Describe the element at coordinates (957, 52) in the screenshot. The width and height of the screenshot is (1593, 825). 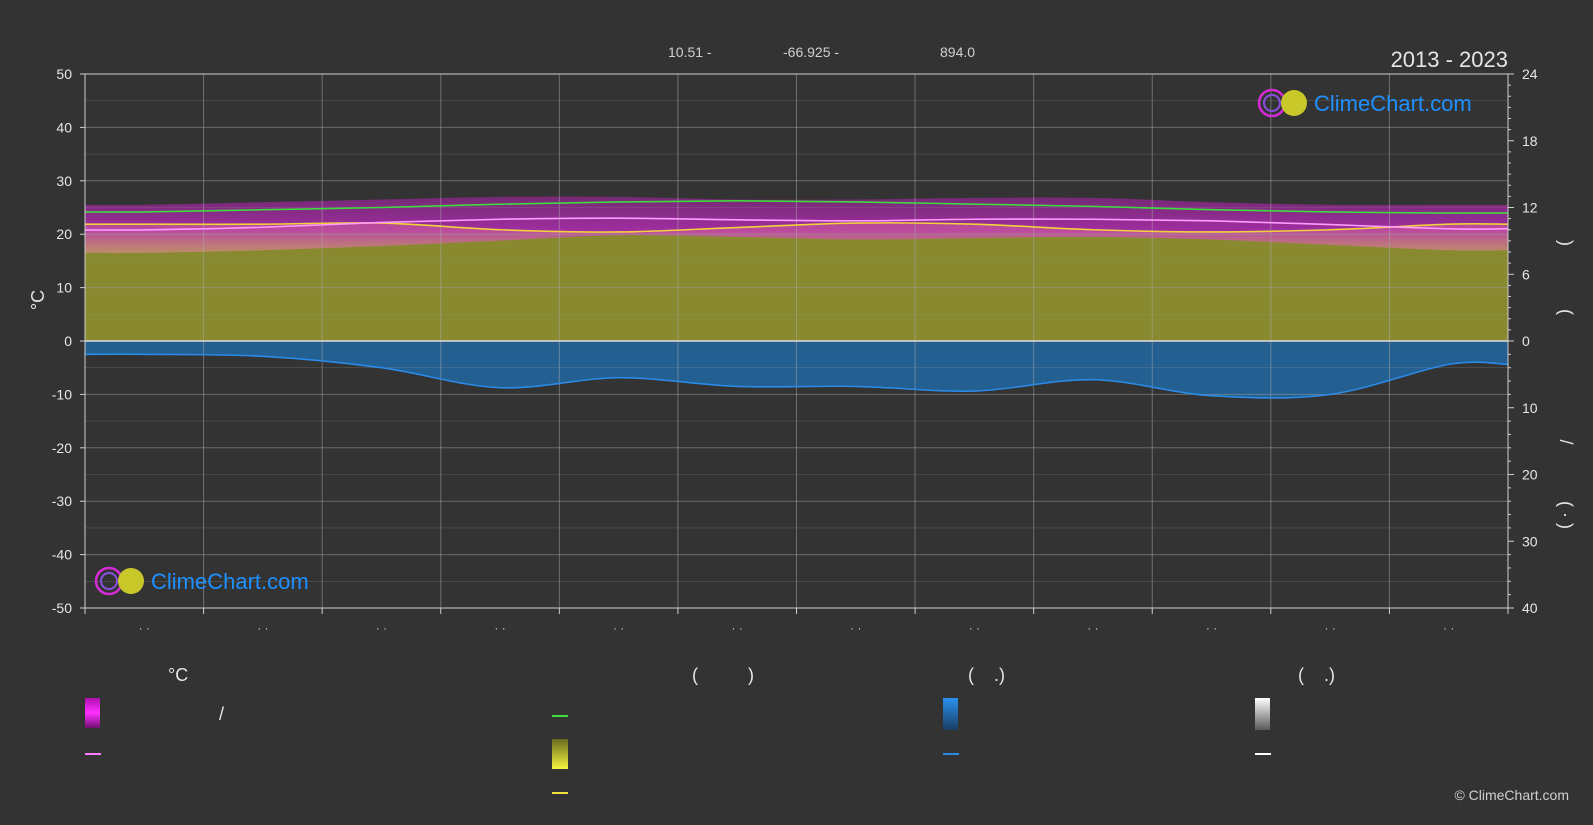
I see `elevation-text: 894.0` at that location.